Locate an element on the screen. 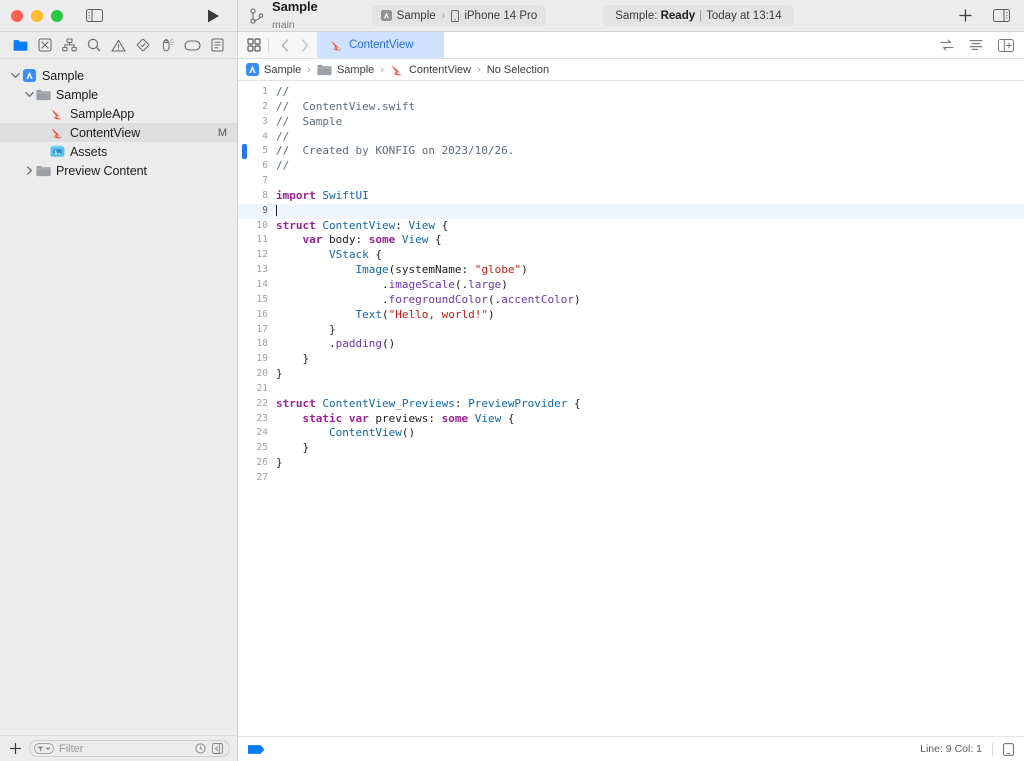 This screenshot has width=1024, height=761. source-control-navigator-icon is located at coordinates (45, 45).